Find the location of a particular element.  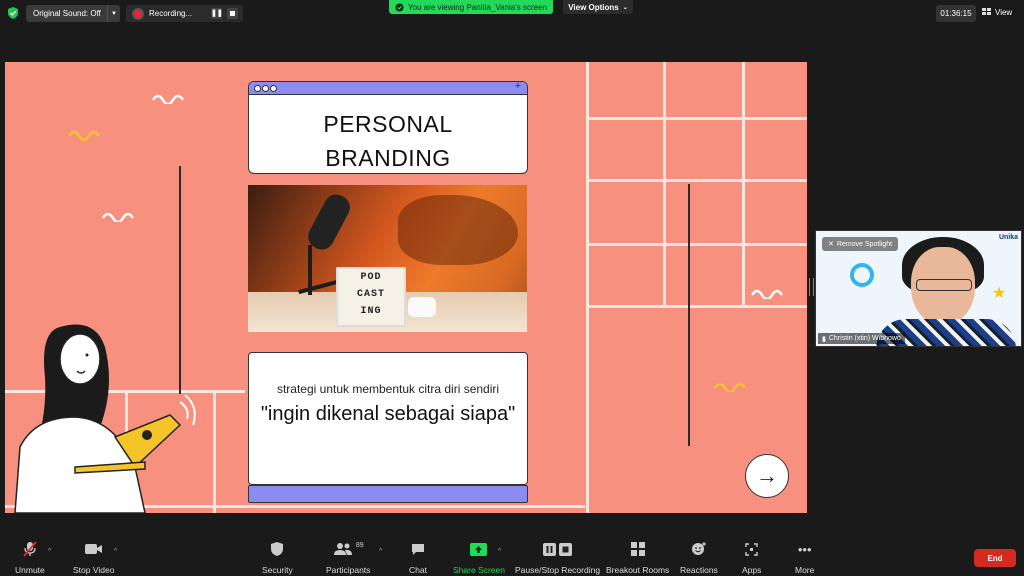

share-screen-label: Share Screen is located at coordinates (479, 570).